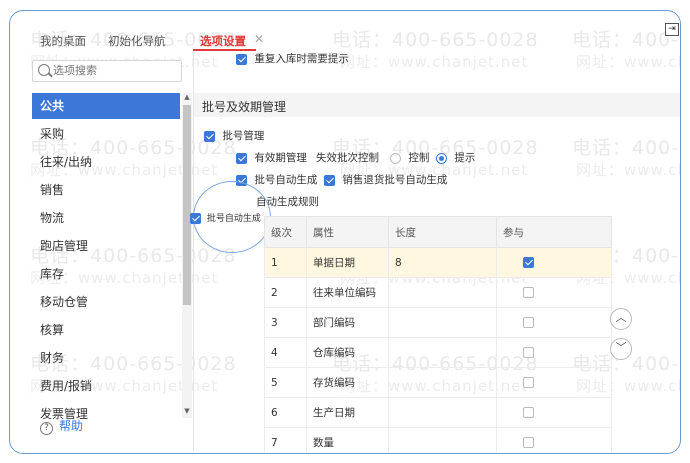 This screenshot has width=690, height=463. I want to click on option-batch-mgmt: 批号管理, so click(234, 135).